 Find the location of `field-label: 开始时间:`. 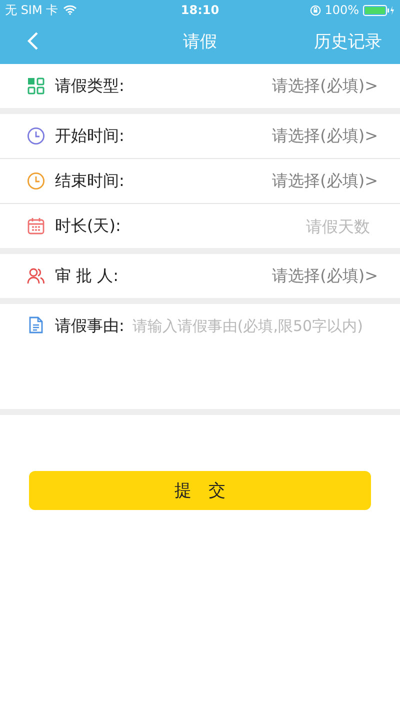

field-label: 开始时间: is located at coordinates (89, 136).